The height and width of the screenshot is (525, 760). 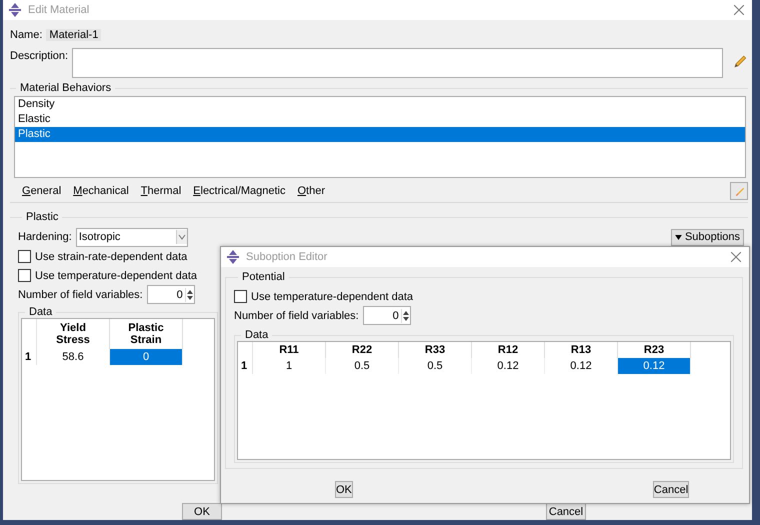 I want to click on window-title: Edit Material, so click(x=59, y=10).